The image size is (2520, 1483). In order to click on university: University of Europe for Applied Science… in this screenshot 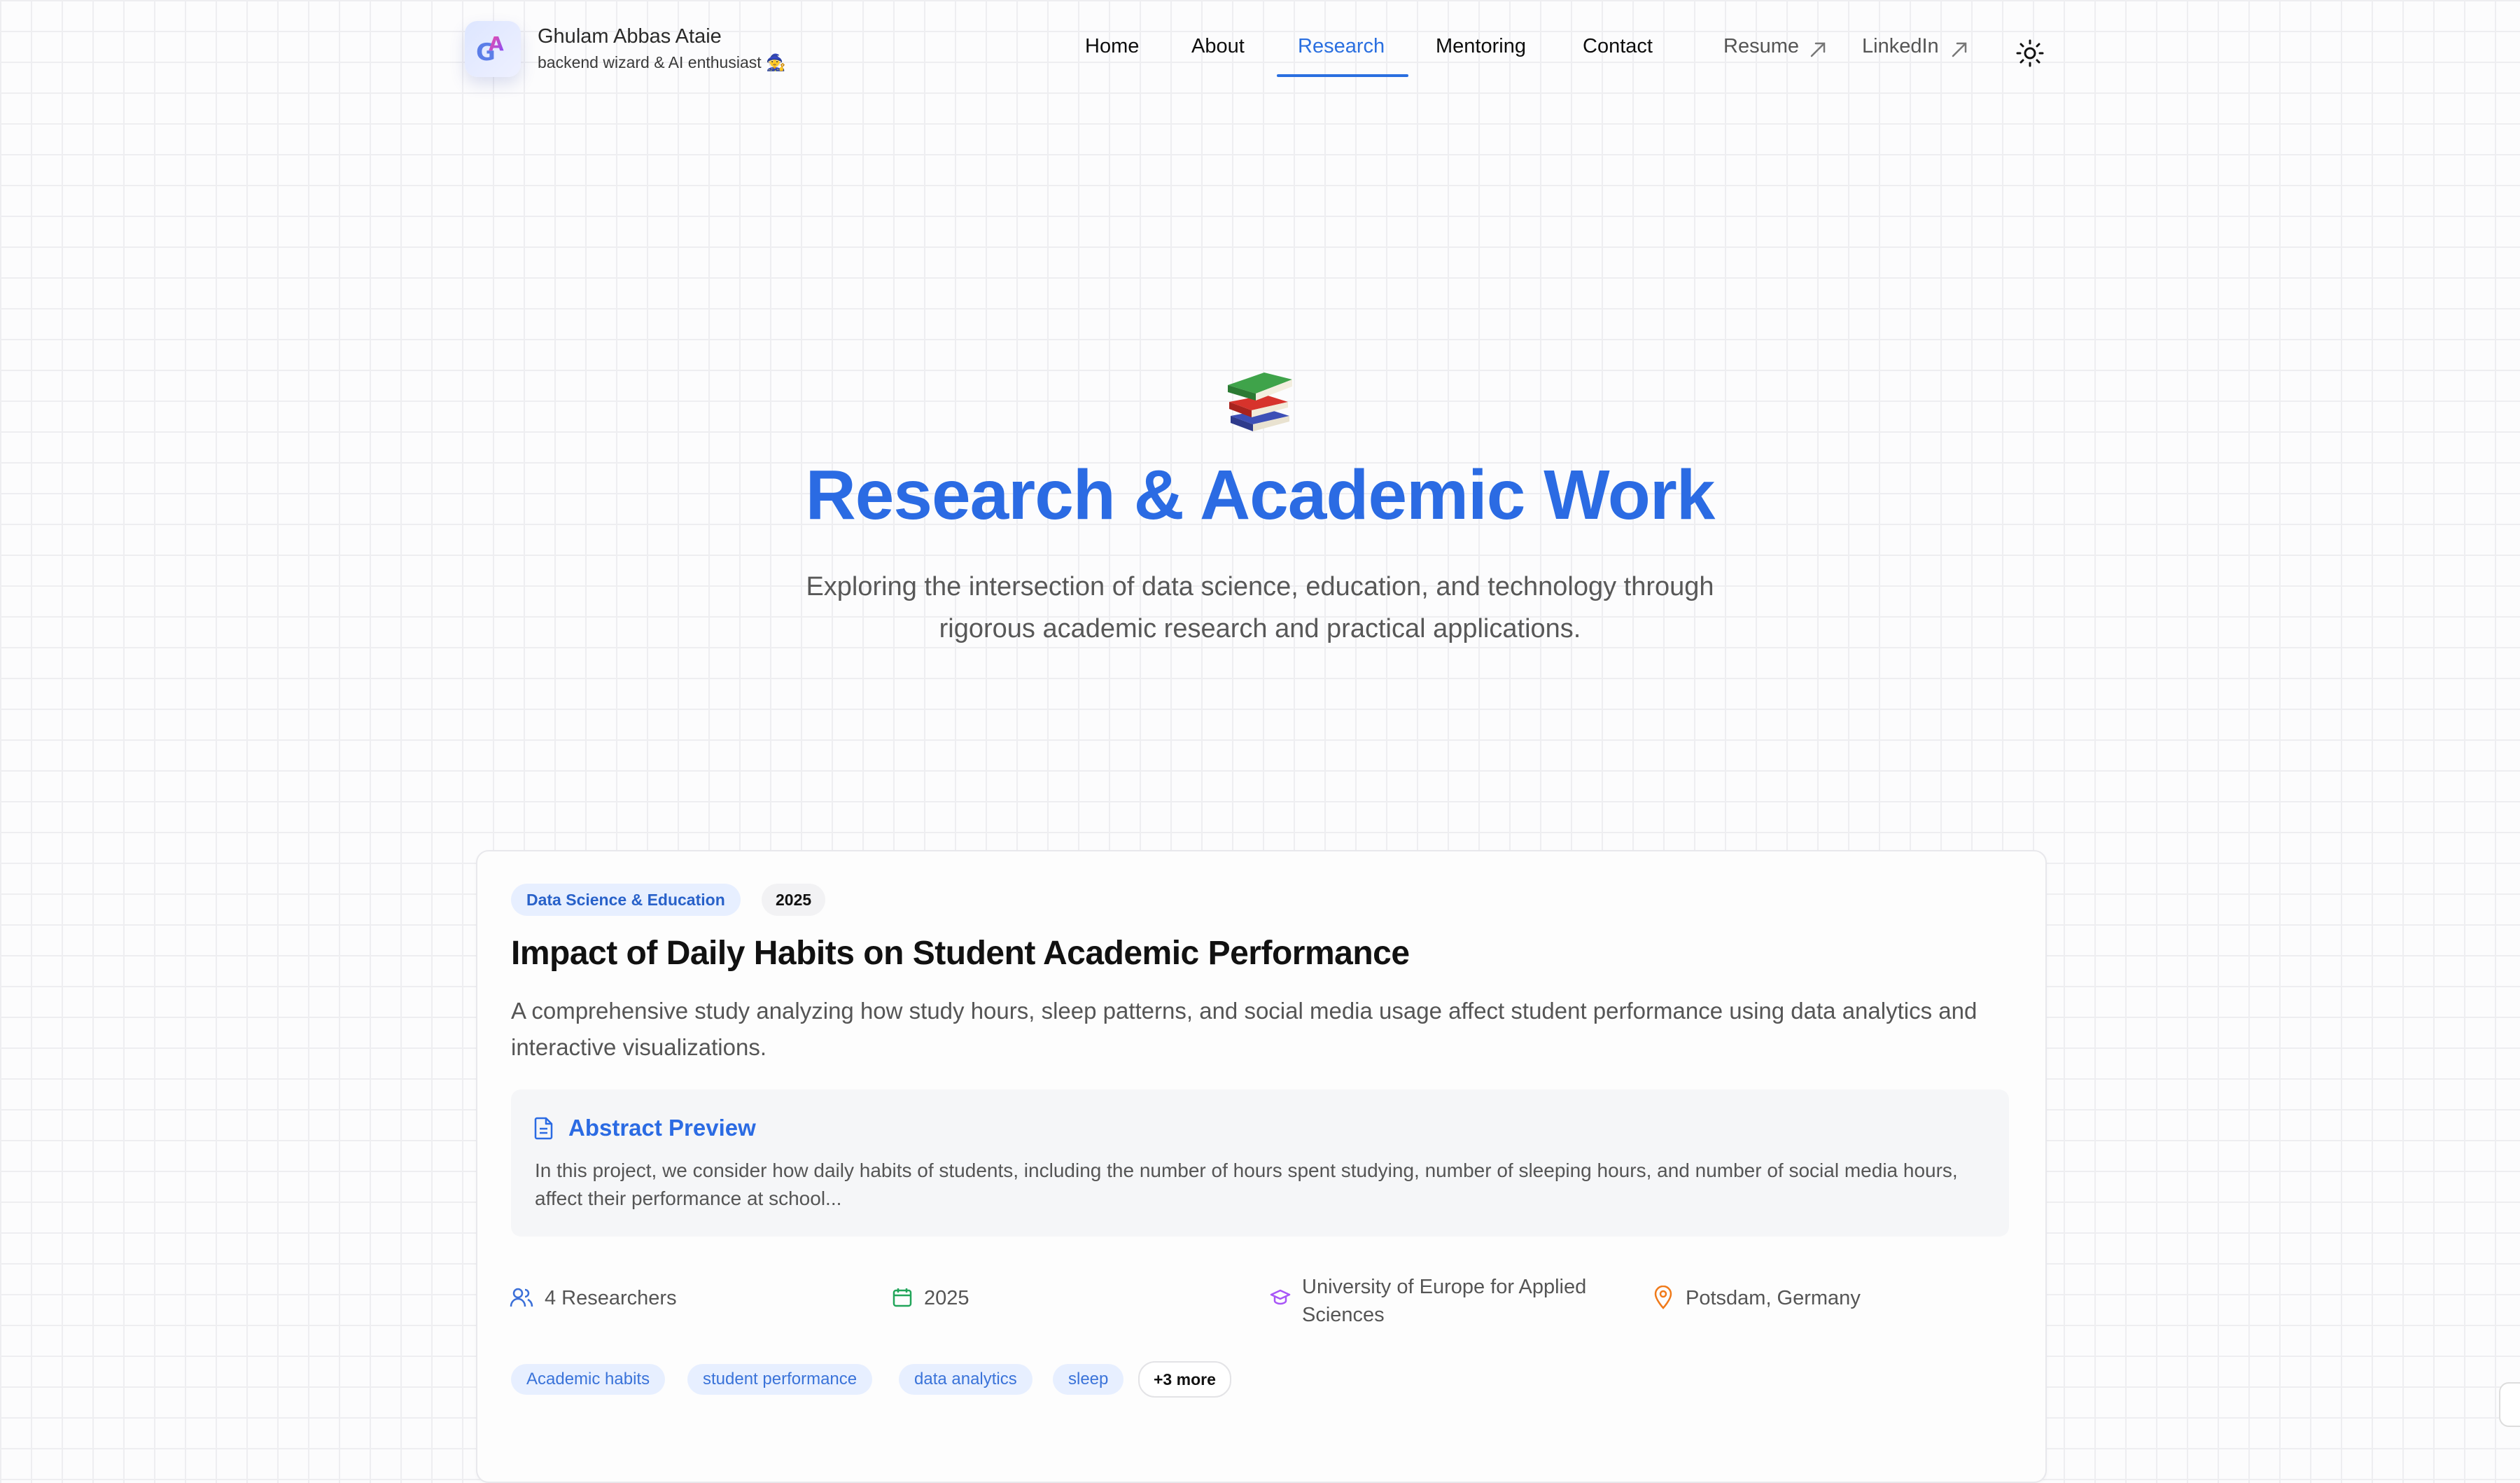, I will do `click(1444, 1301)`.